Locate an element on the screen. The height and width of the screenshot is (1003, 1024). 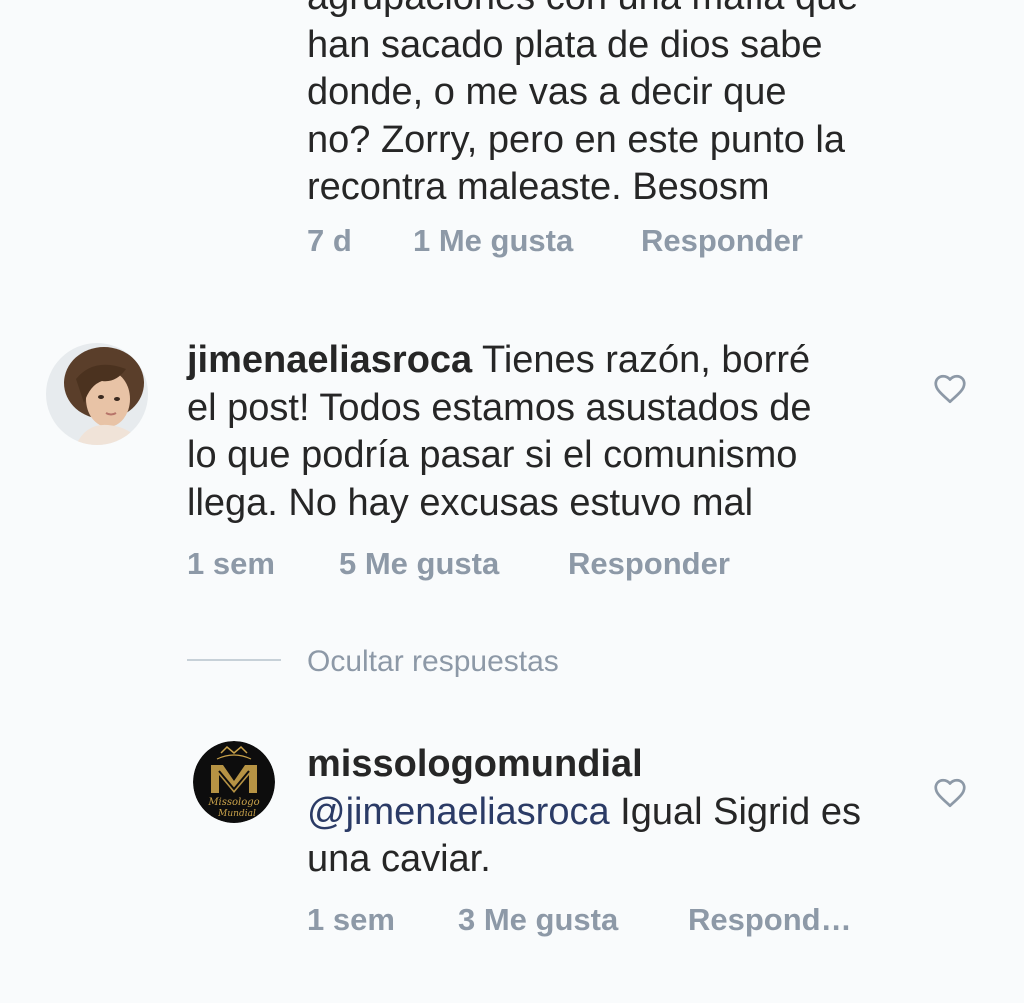
comment-2-line: lo que podría pasar si el comunismo is located at coordinates (492, 455).